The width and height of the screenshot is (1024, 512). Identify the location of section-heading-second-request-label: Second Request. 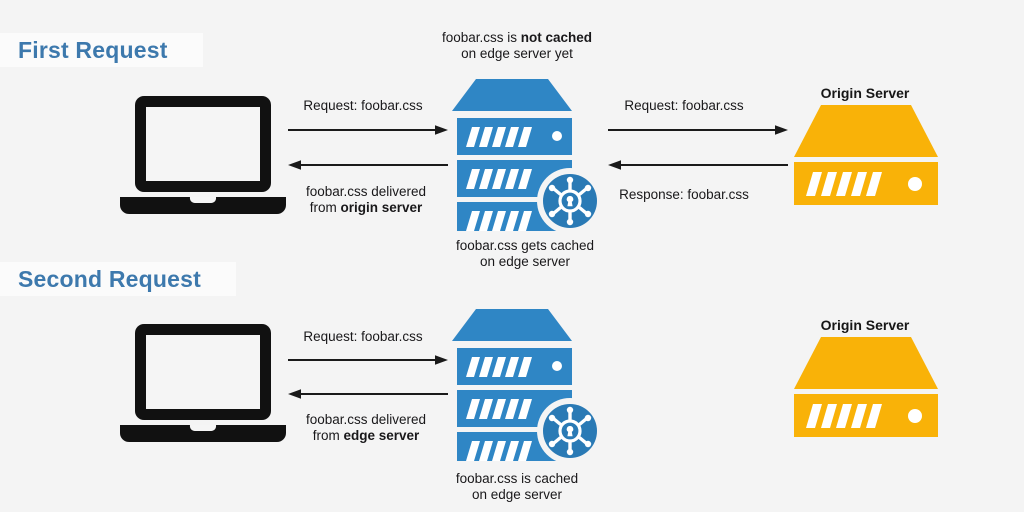
(110, 278).